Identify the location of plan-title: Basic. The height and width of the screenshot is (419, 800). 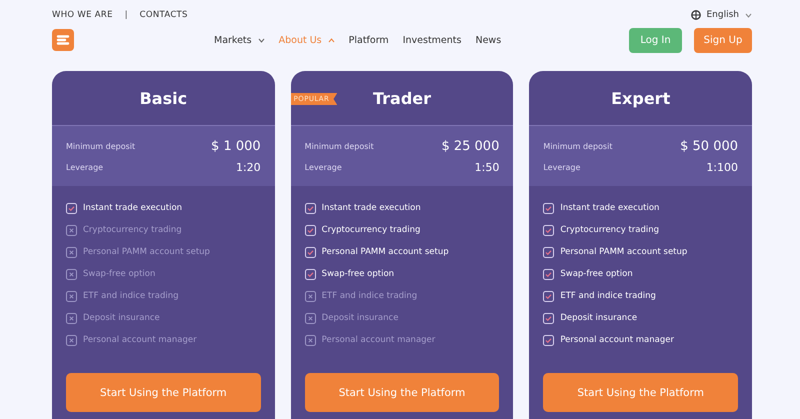
(164, 98).